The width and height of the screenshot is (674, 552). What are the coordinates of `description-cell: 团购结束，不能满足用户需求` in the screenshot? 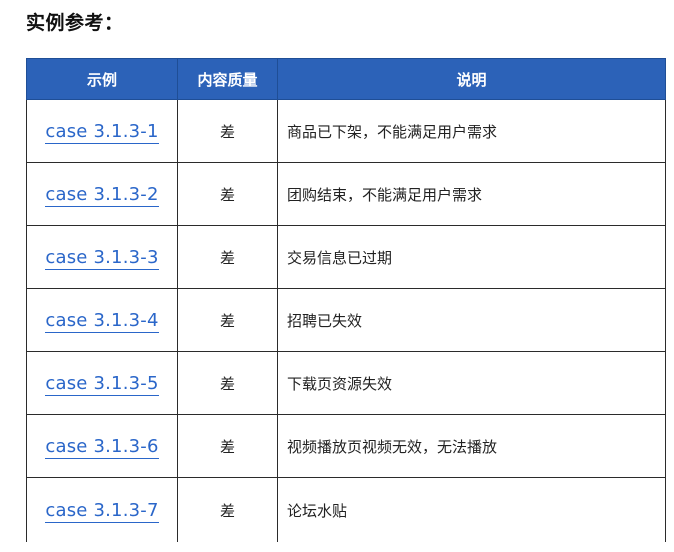 It's located at (471, 194).